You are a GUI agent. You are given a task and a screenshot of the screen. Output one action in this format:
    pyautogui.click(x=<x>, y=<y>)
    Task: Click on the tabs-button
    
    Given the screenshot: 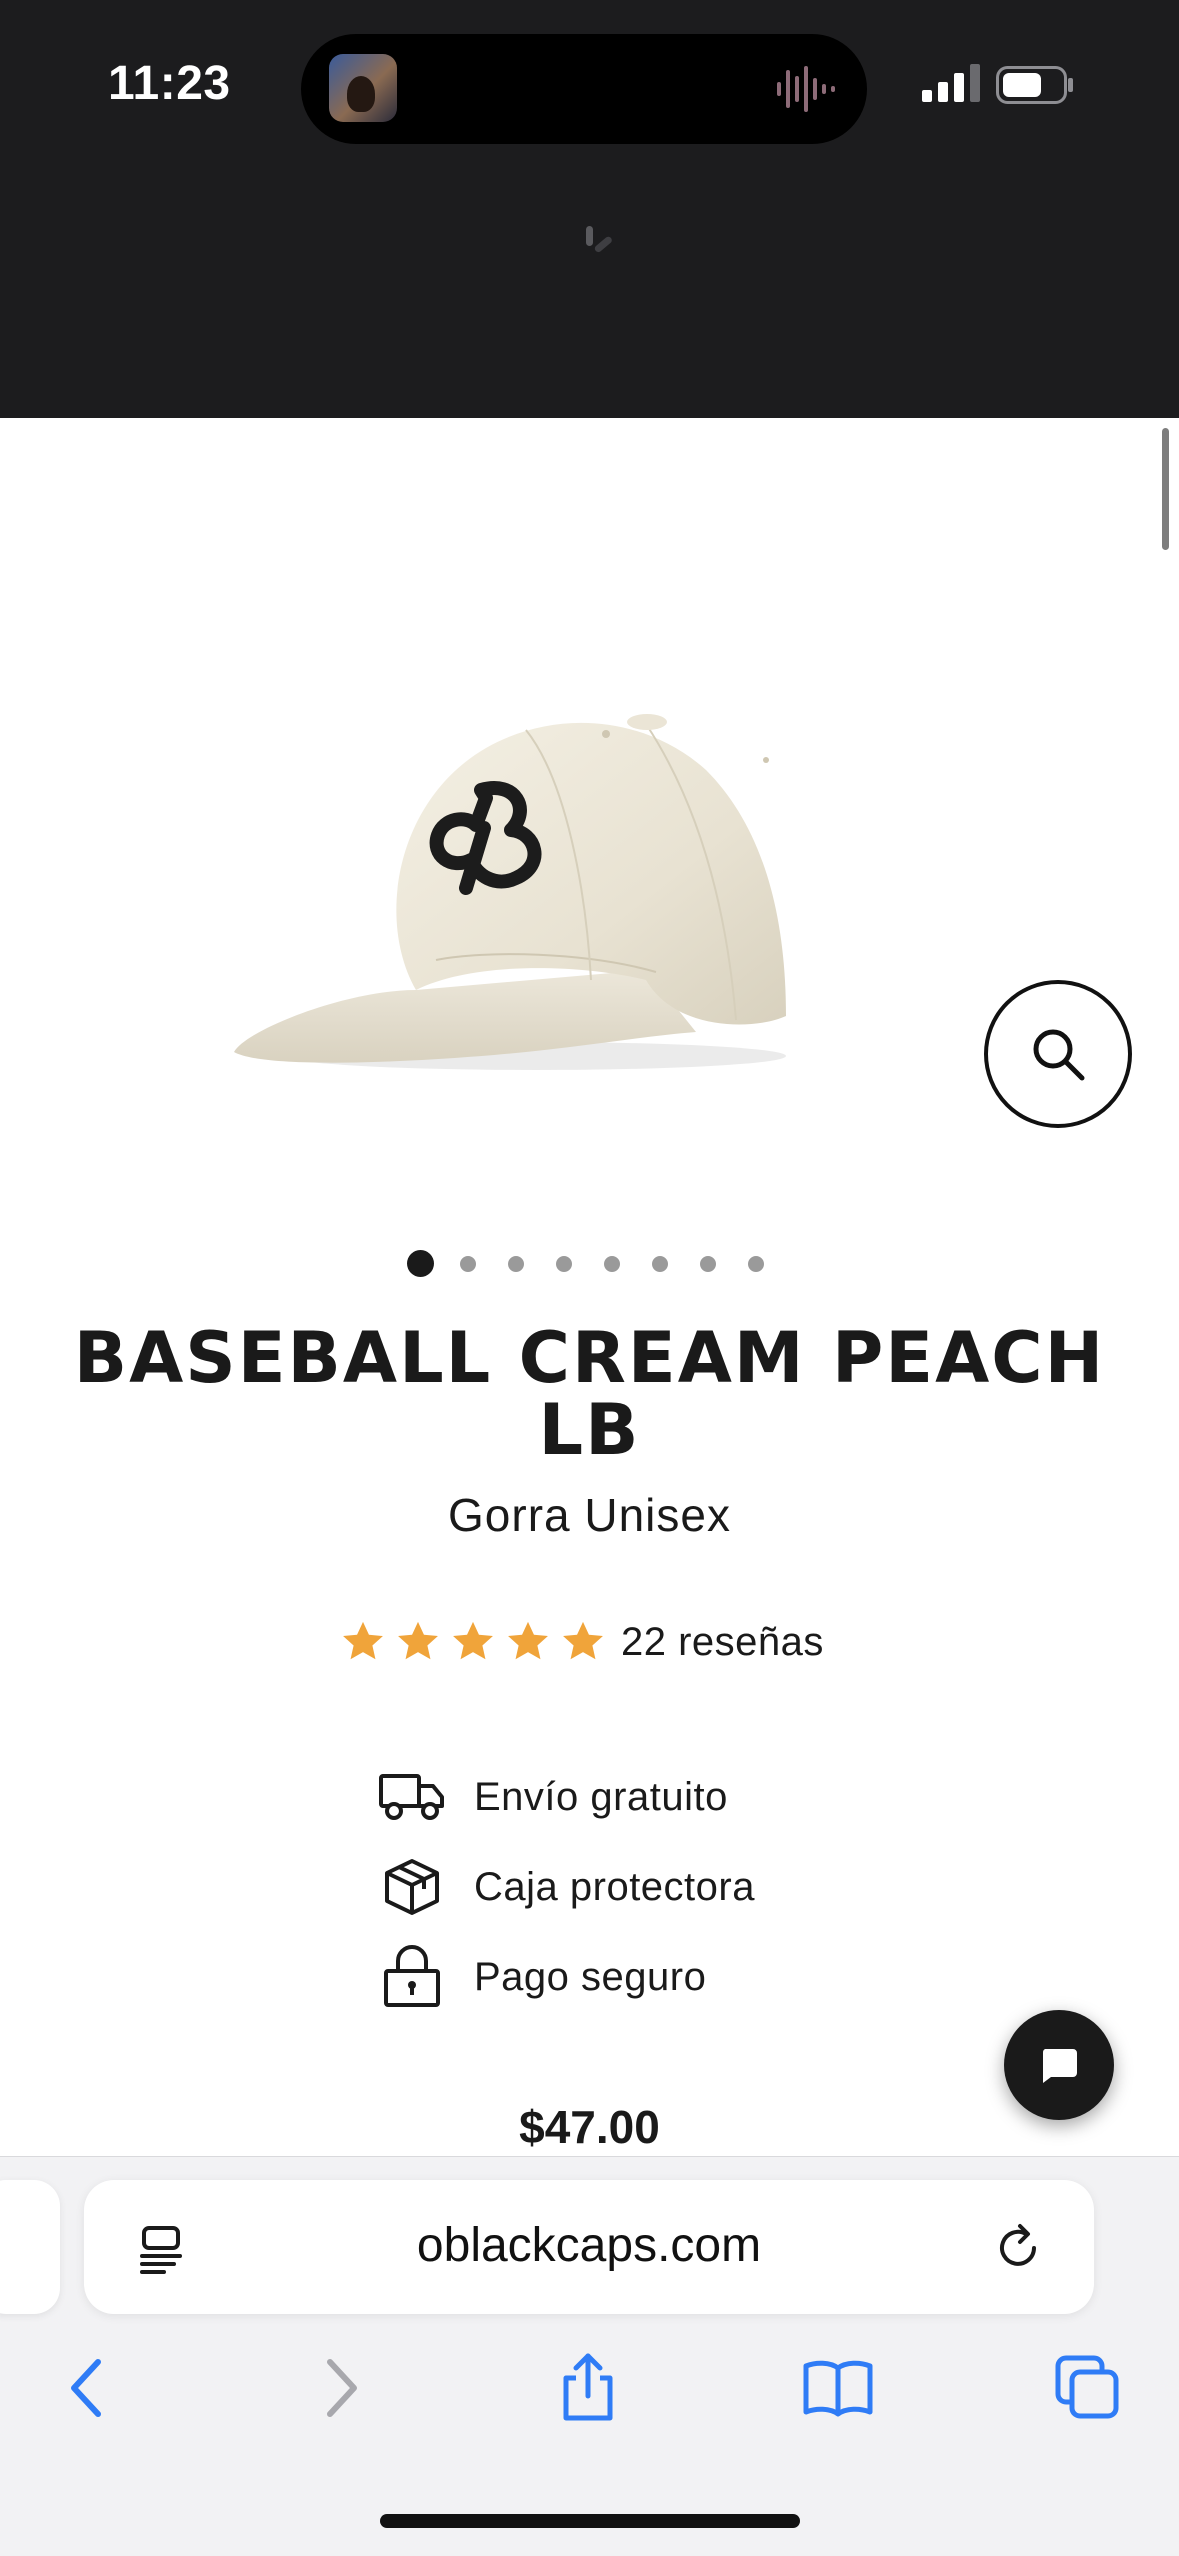 What is the action you would take?
    pyautogui.click(x=1088, y=2388)
    